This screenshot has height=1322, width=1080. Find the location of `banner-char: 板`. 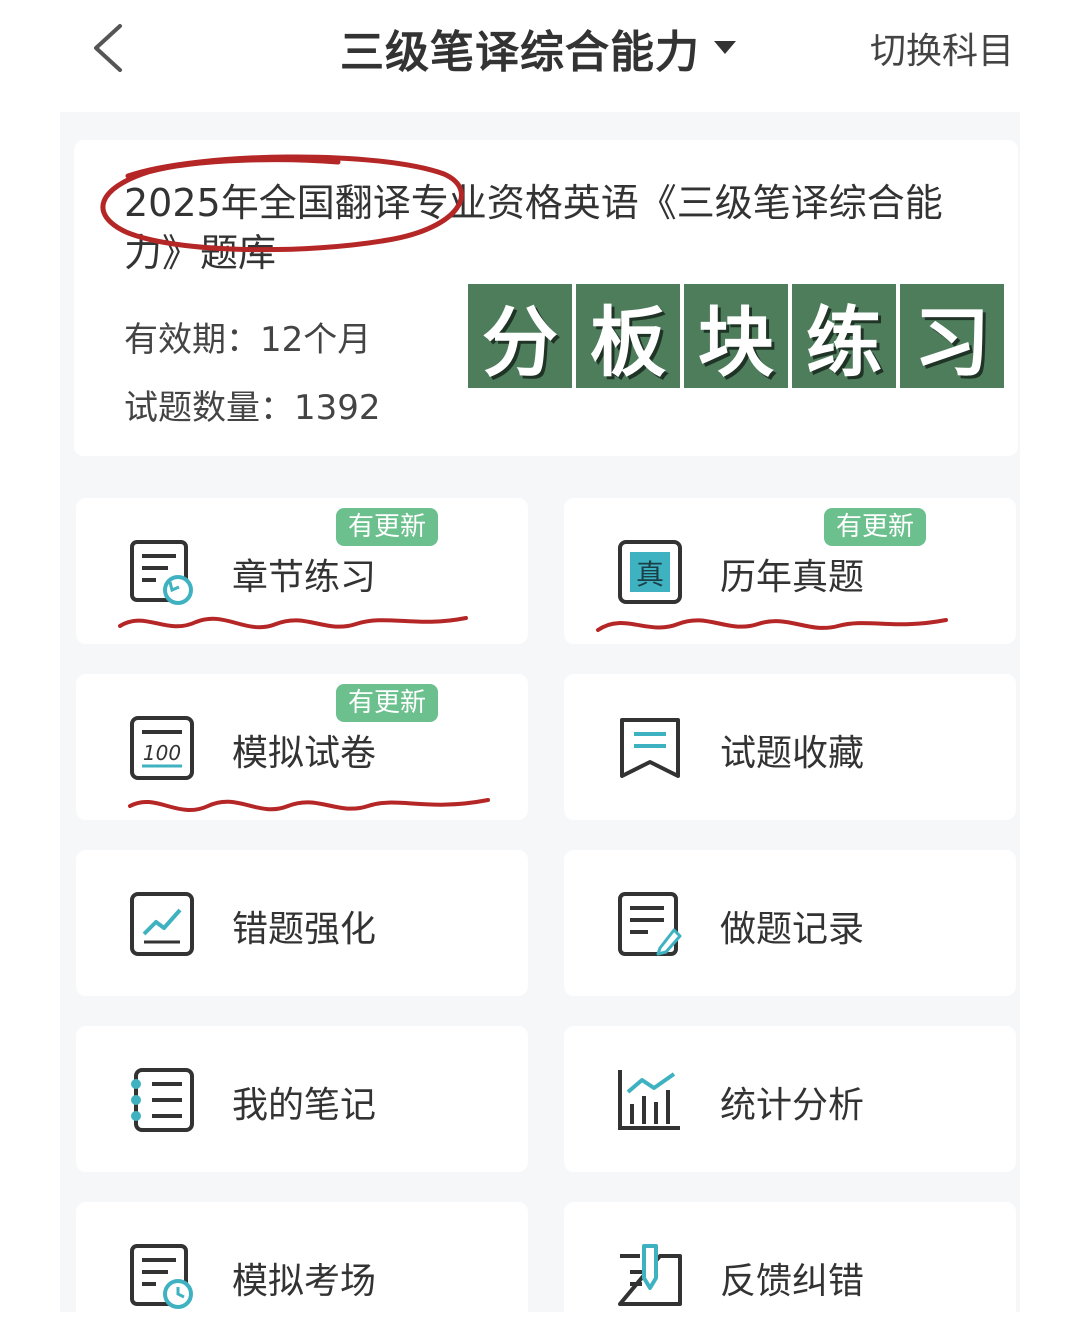

banner-char: 板 is located at coordinates (628, 336).